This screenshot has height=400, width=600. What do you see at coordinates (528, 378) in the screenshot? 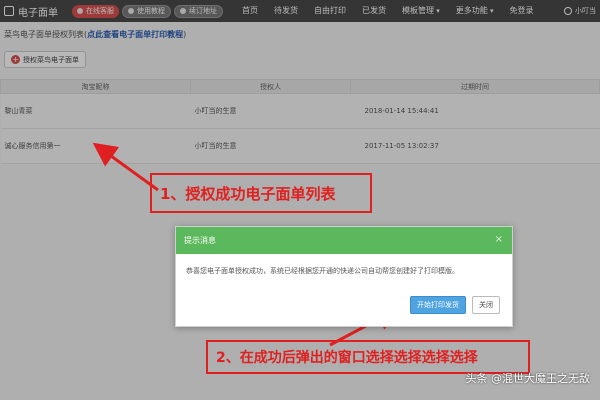
I see `watermark: 头条 @混世大魔王之无敌` at bounding box center [528, 378].